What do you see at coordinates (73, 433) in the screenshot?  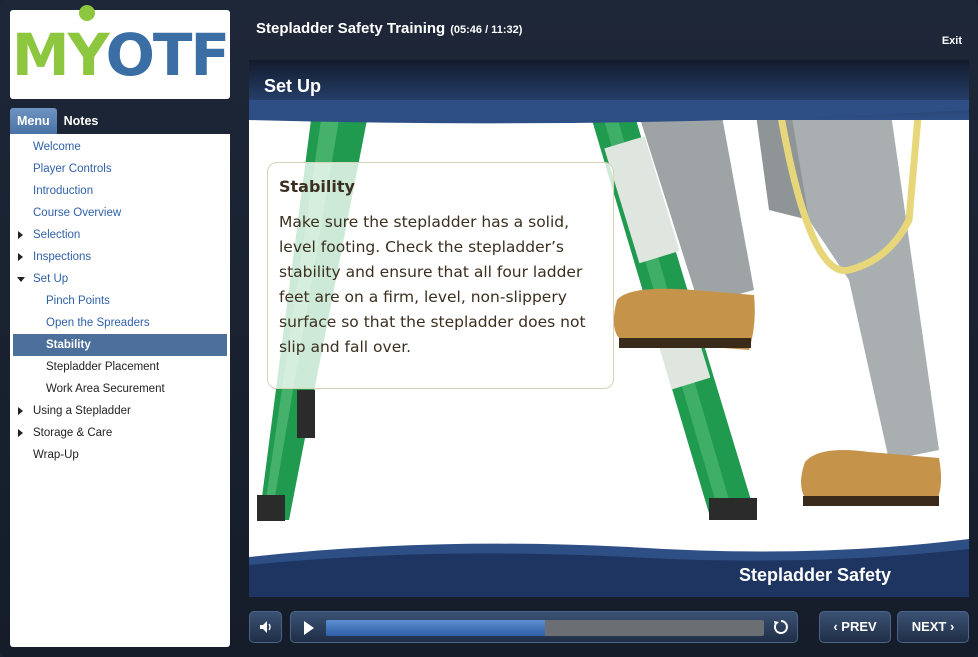 I see `menu-item-label: Storage & Care` at bounding box center [73, 433].